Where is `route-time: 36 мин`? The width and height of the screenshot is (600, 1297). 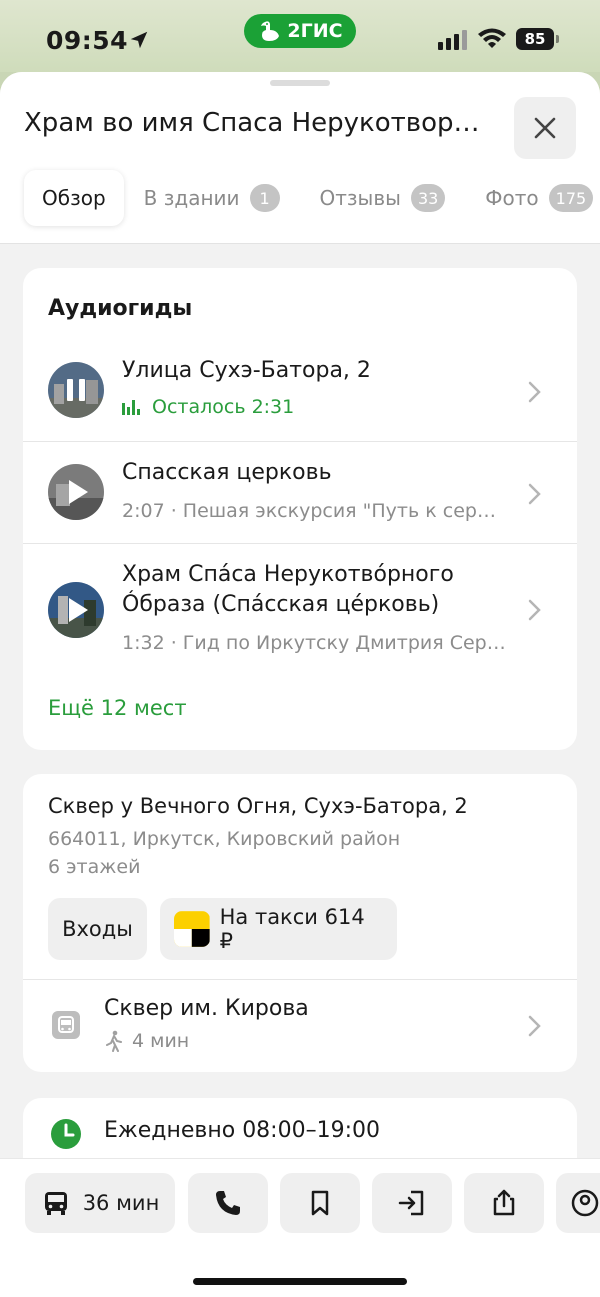 route-time: 36 мин is located at coordinates (121, 1203).